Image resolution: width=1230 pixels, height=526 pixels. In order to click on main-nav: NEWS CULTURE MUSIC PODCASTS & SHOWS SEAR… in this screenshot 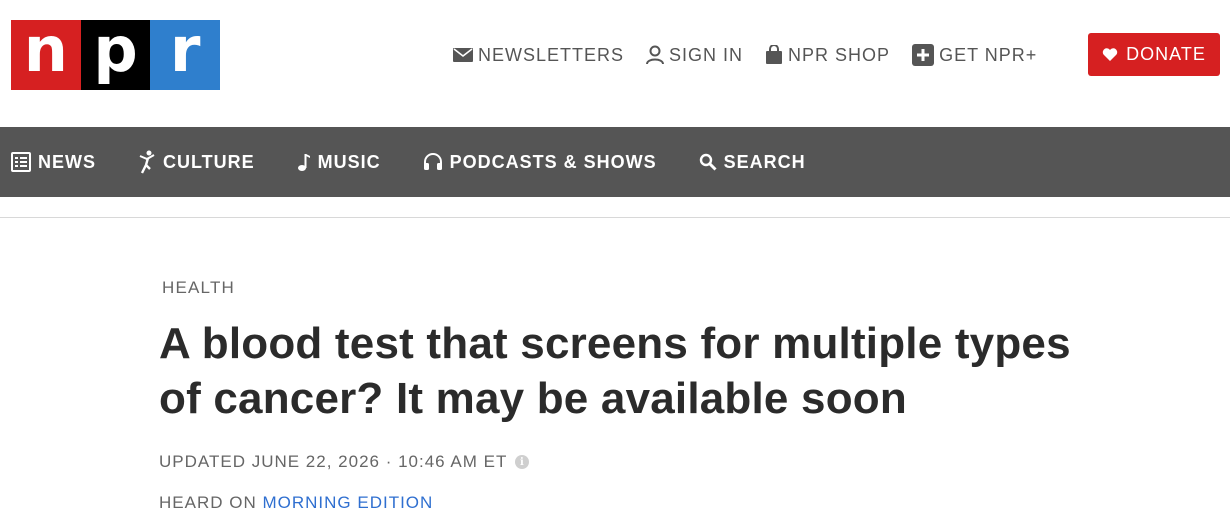, I will do `click(615, 162)`.